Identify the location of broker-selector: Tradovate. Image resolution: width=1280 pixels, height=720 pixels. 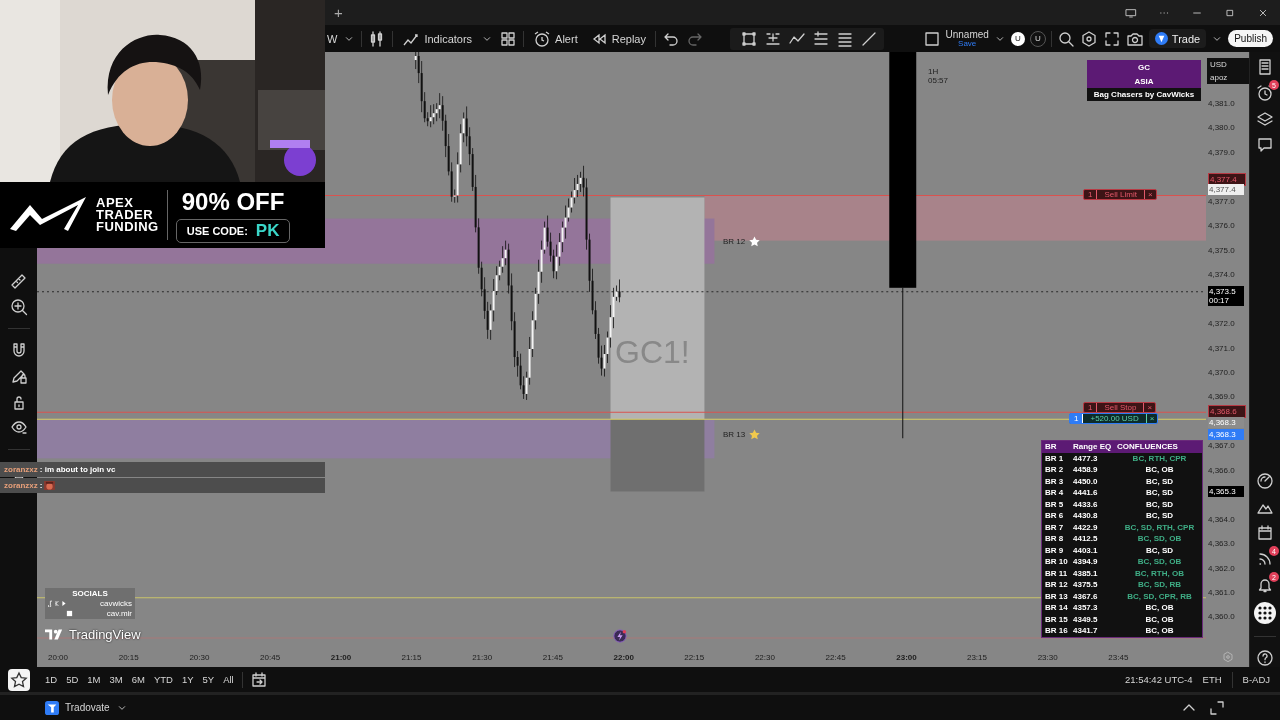
(87, 707).